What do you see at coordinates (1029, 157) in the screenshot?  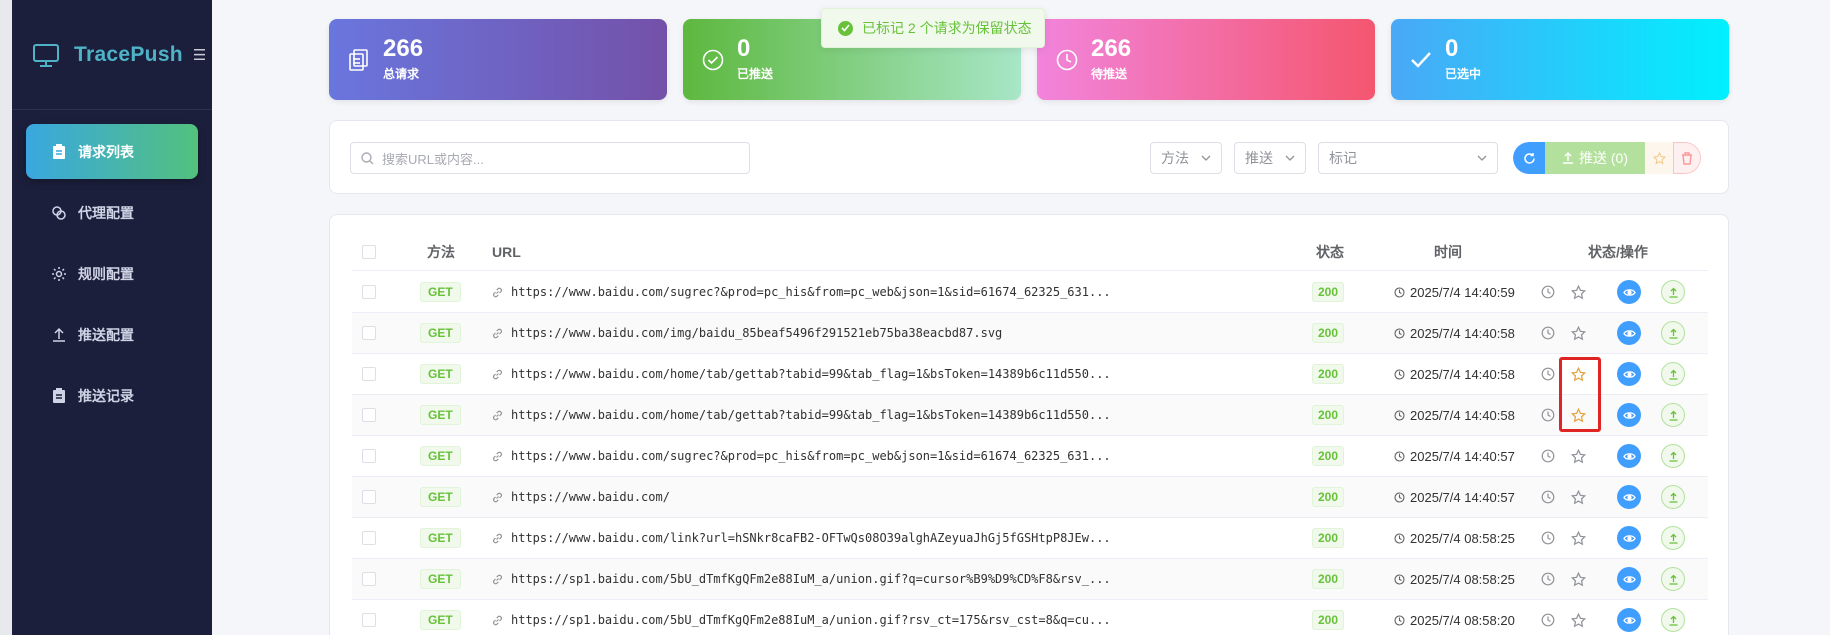 I see `filter-bar: 搜索URL或内容... 方法 推送 标记 推送 (0)` at bounding box center [1029, 157].